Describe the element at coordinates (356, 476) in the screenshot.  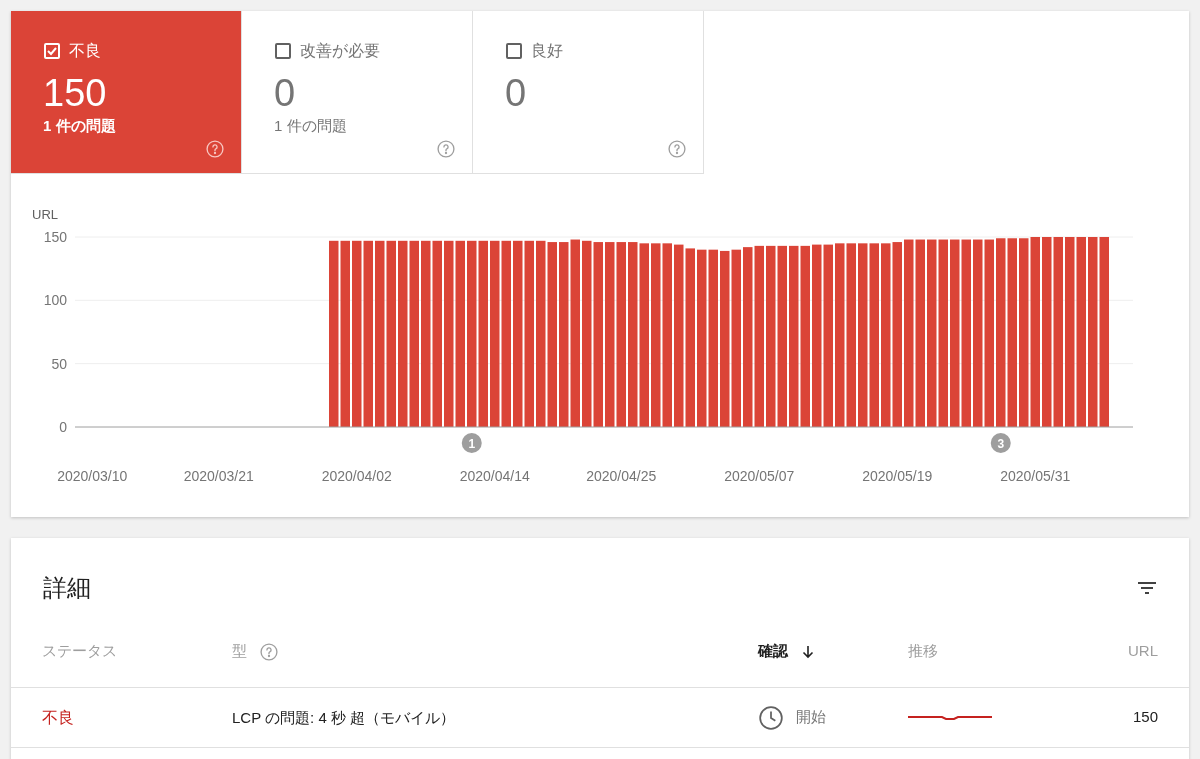
I see `x-tick-label: 2020/04/02` at that location.